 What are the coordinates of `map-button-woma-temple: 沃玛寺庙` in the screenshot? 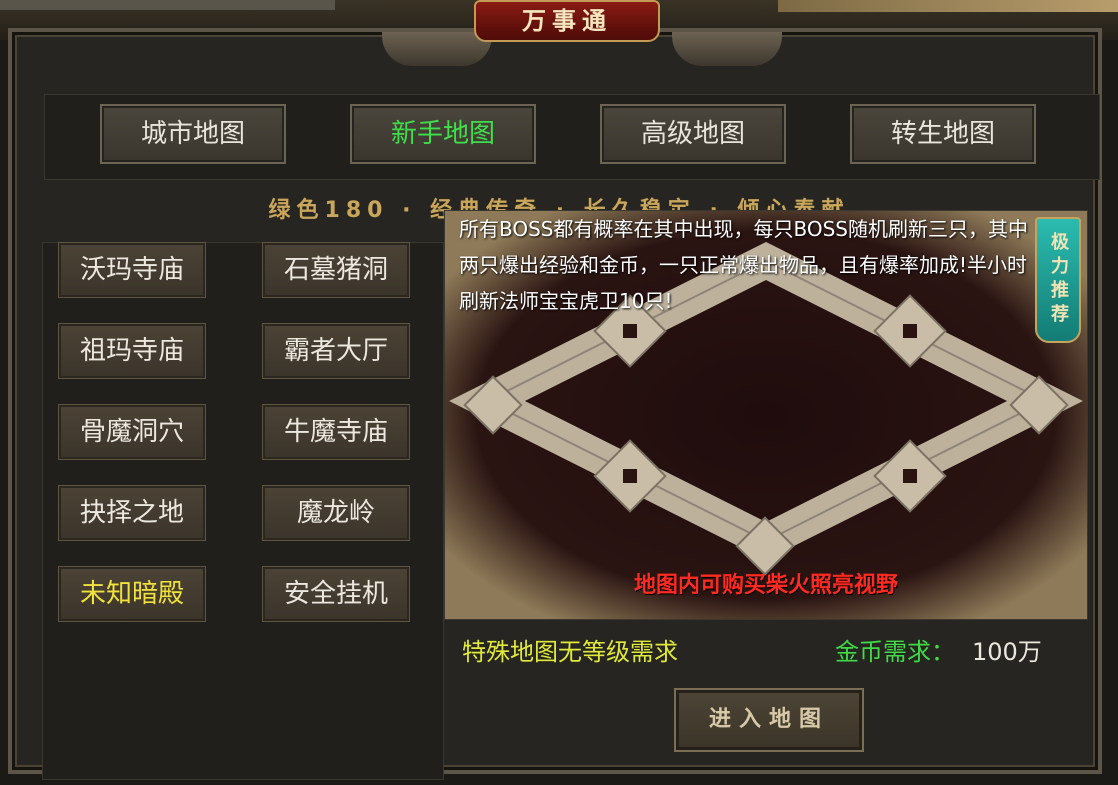 It's located at (132, 270).